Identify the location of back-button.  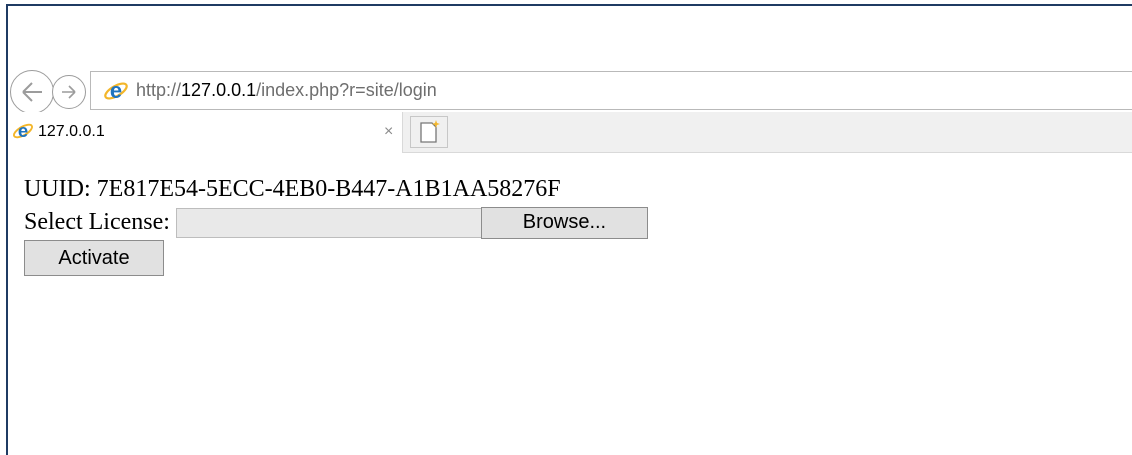
(32, 92).